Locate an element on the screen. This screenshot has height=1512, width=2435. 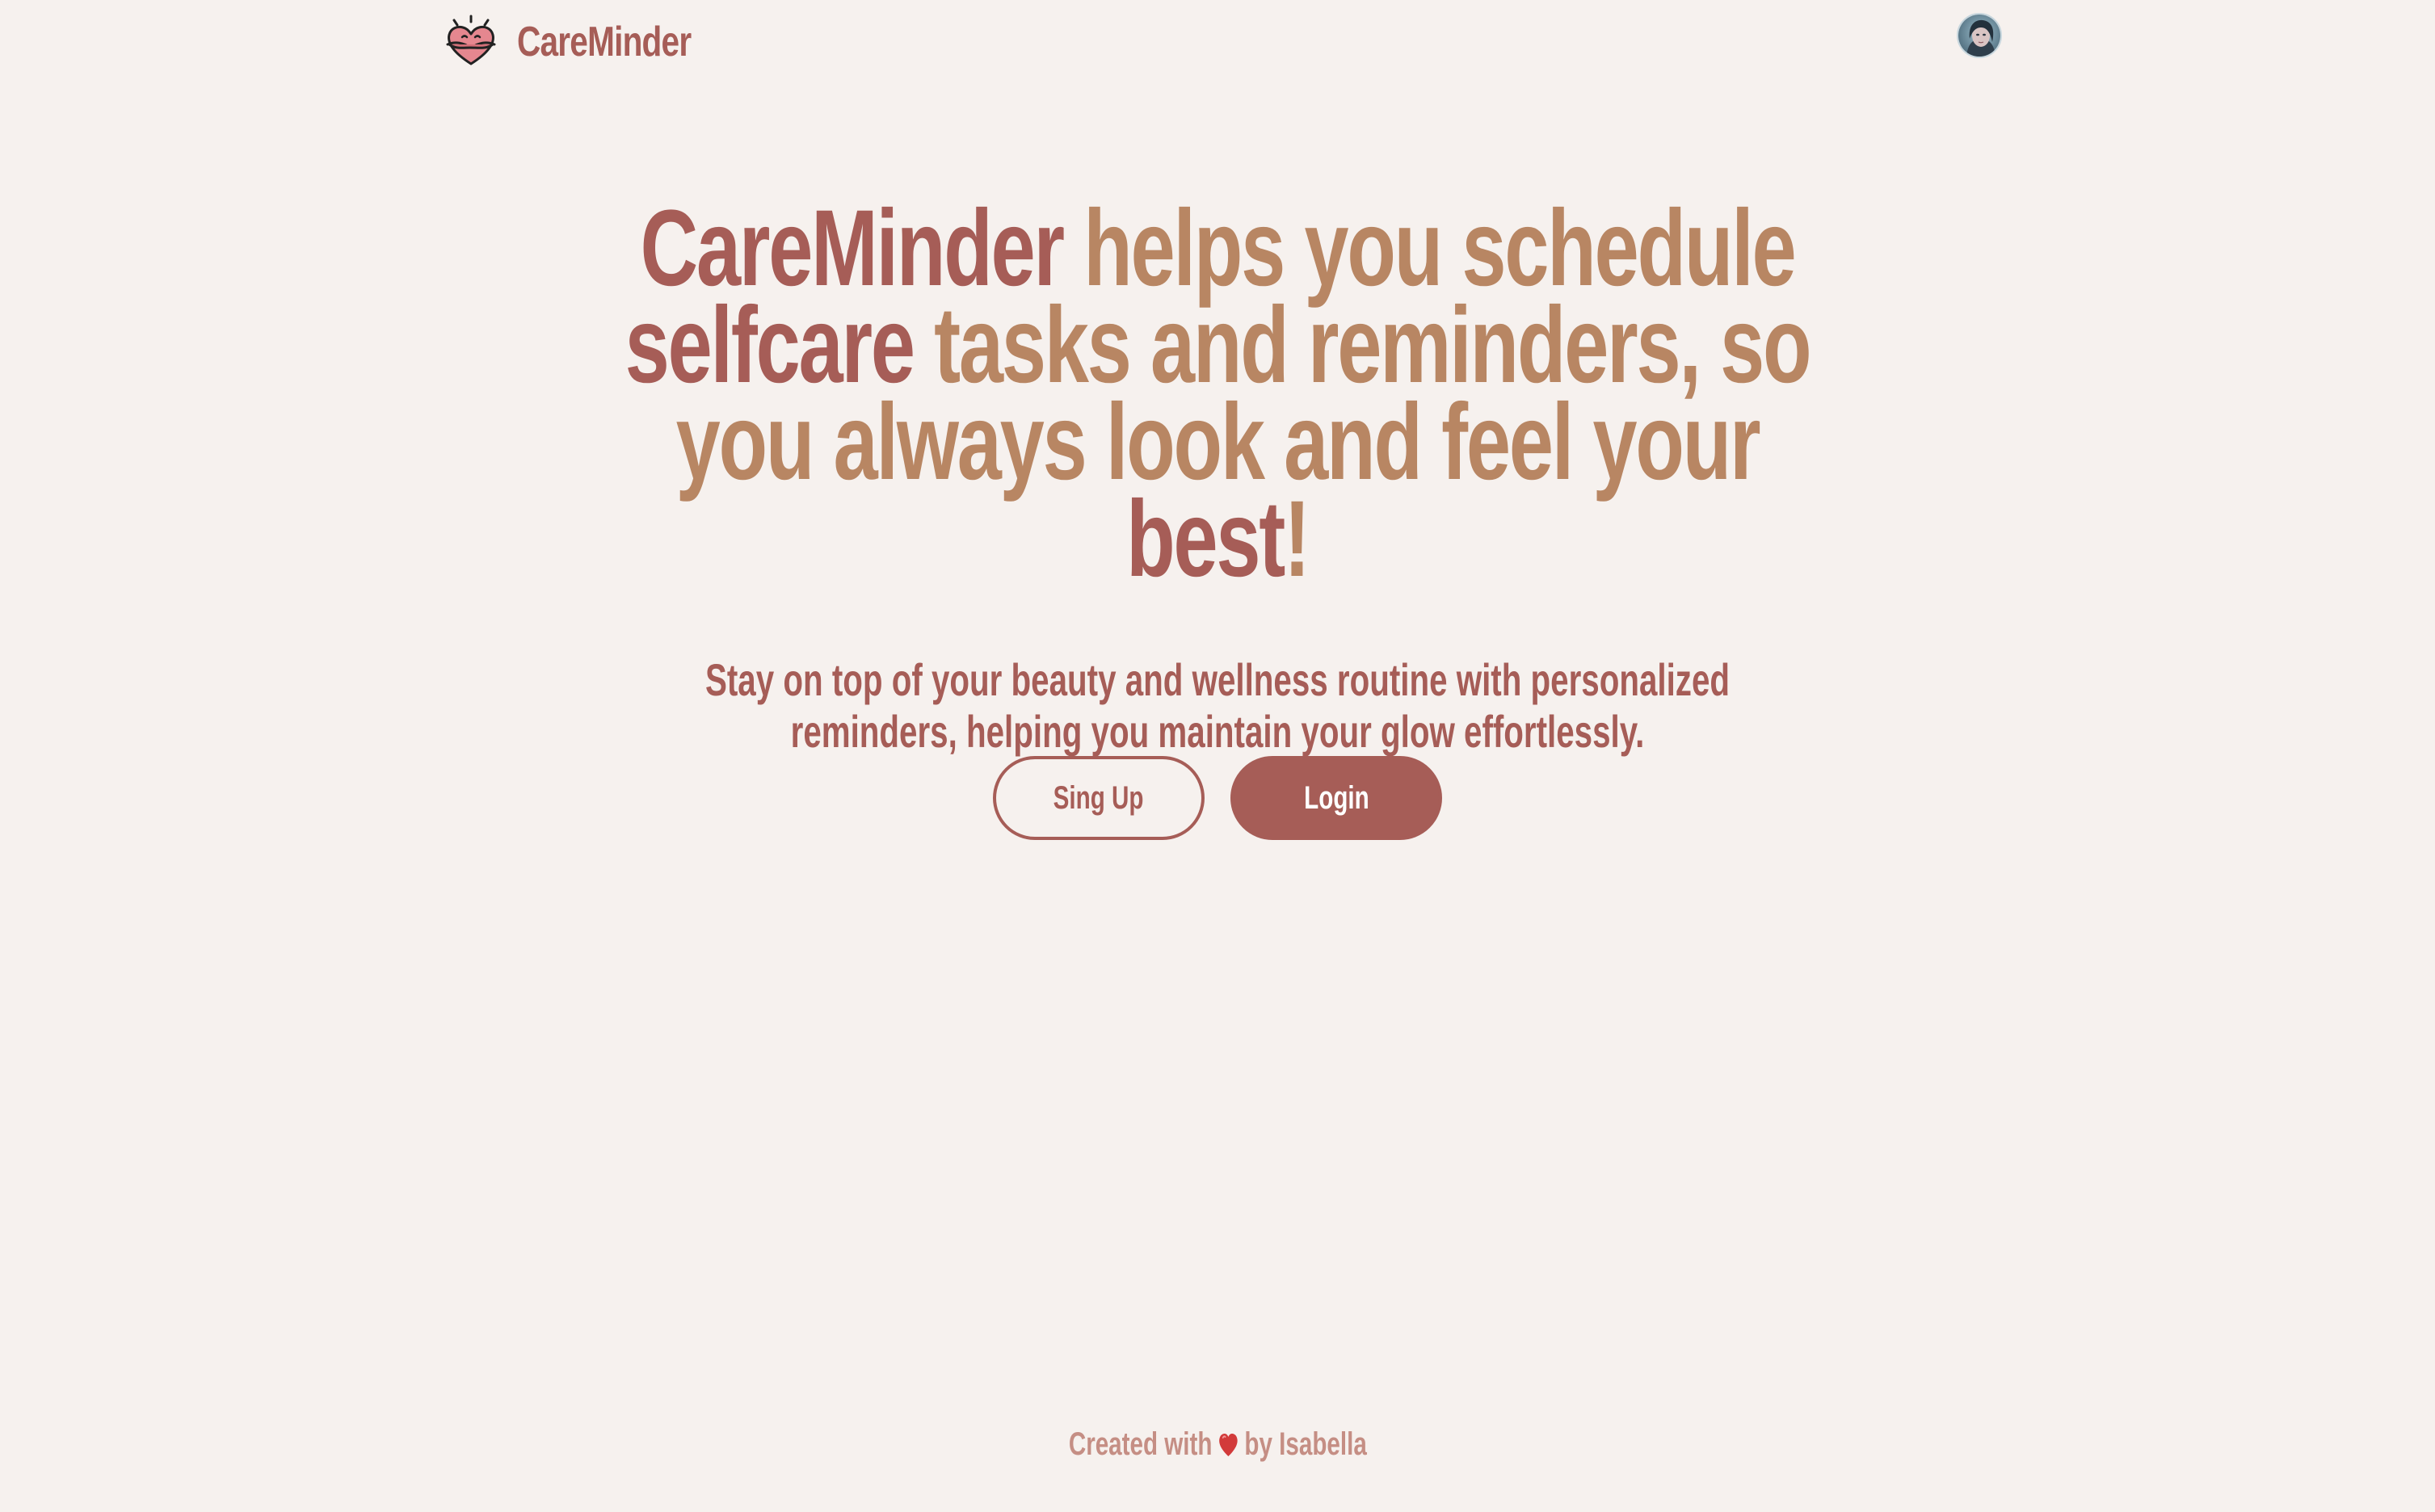
login-button-label: Login is located at coordinates (1336, 797).